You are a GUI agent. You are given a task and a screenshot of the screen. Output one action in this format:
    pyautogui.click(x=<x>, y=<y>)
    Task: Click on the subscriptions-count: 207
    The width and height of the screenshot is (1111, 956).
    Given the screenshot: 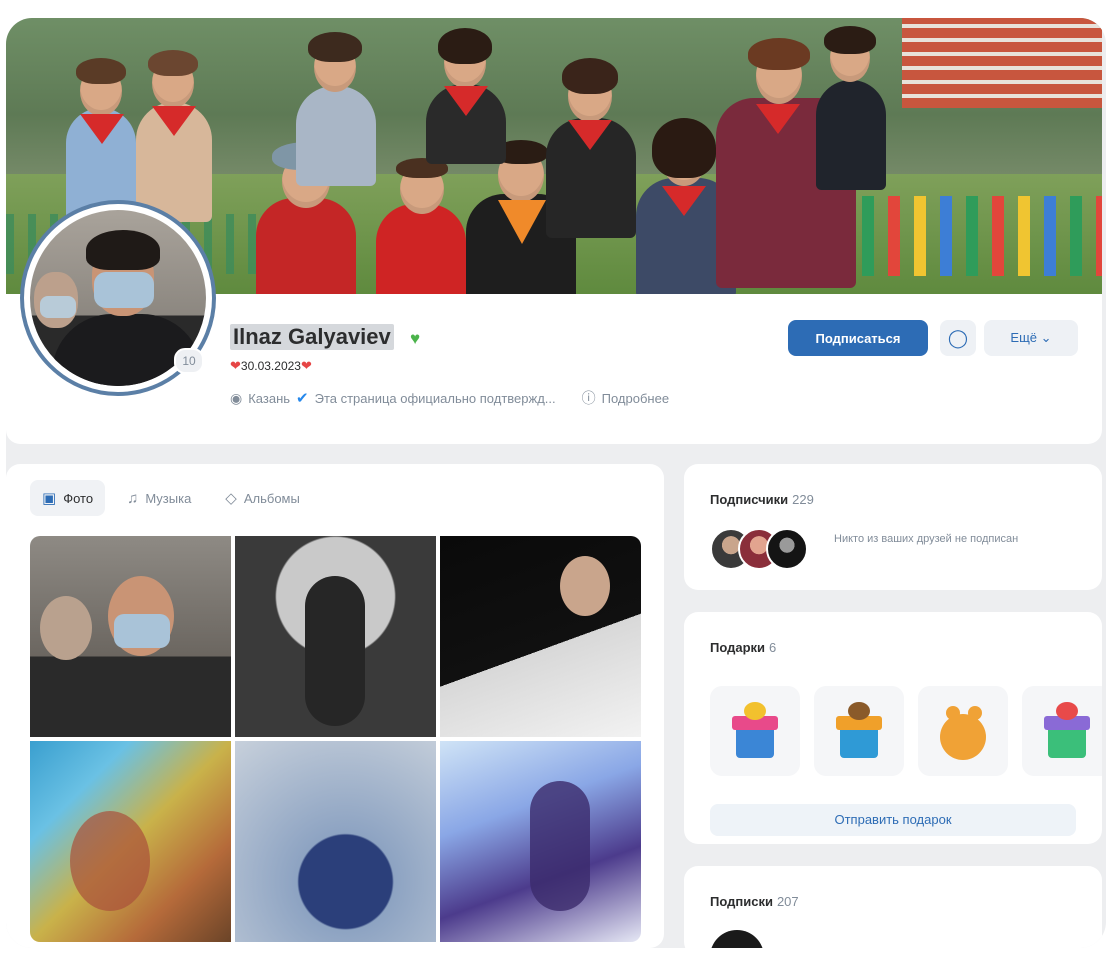 What is the action you would take?
    pyautogui.click(x=787, y=901)
    